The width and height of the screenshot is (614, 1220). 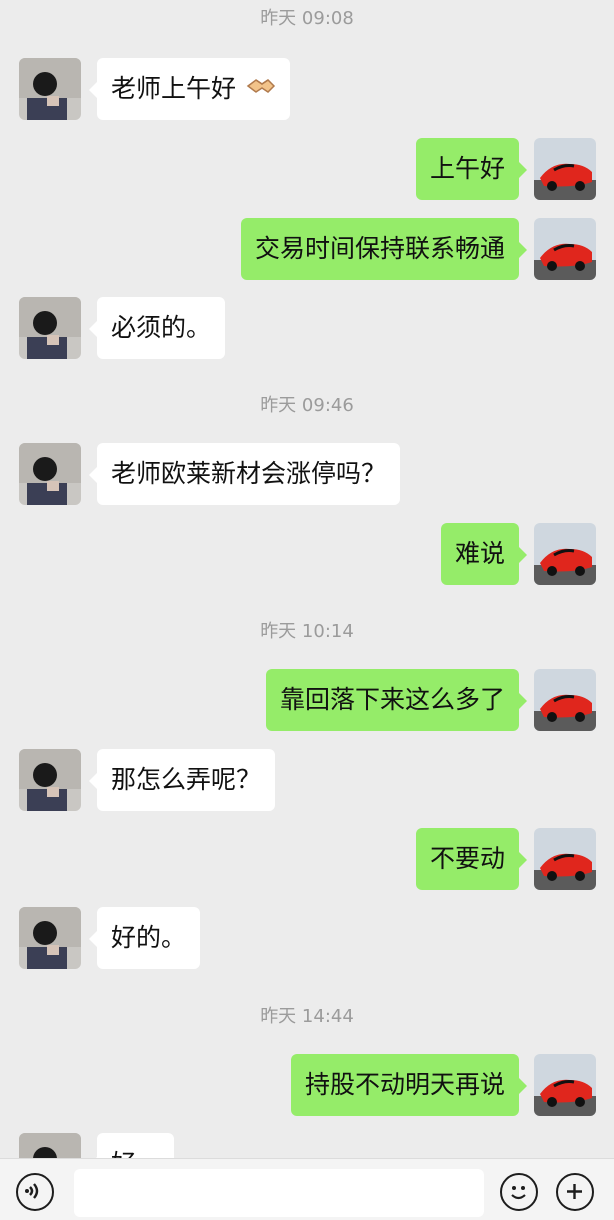 I want to click on message-text: 那怎么弄呢？, so click(x=186, y=779).